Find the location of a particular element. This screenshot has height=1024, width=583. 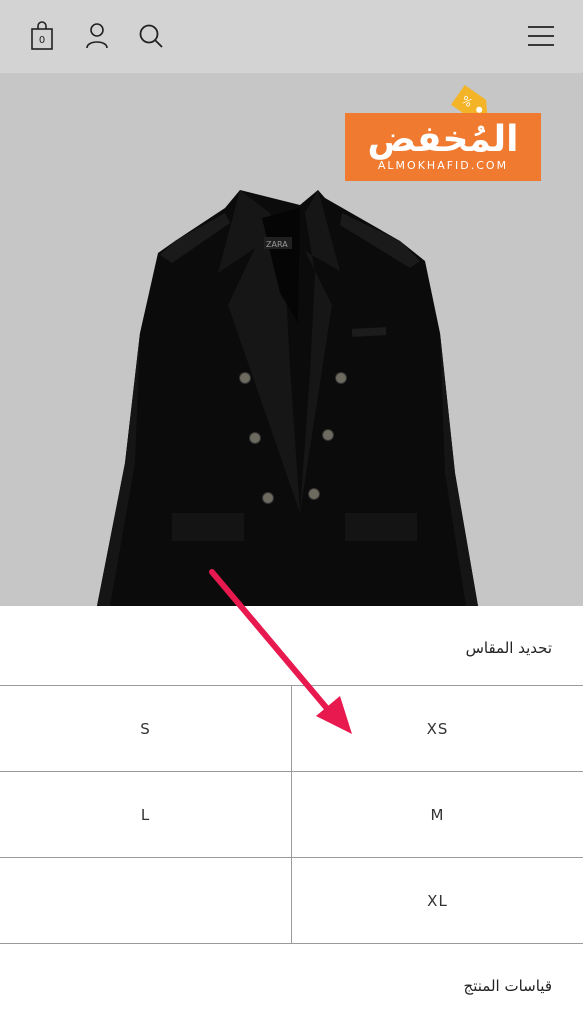

search-button is located at coordinates (151, 36).